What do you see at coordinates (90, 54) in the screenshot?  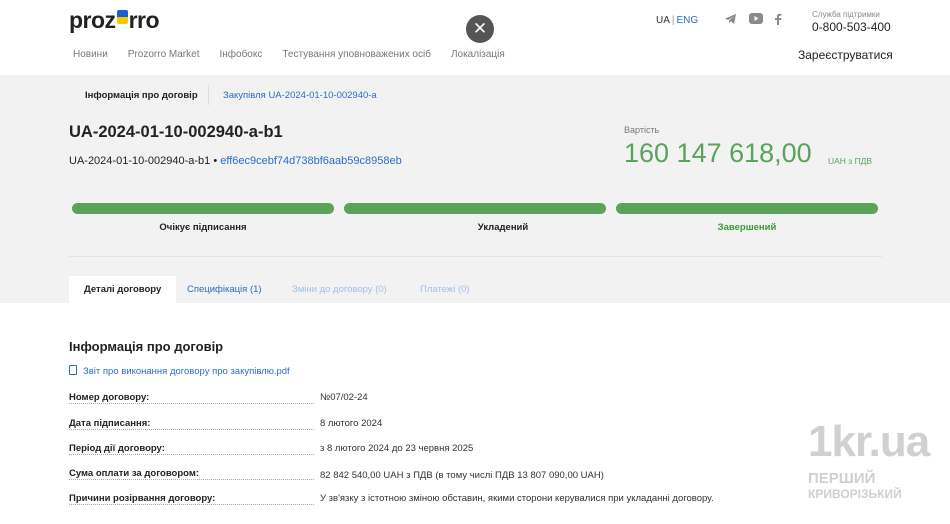 I see `nav-news: Новини` at bounding box center [90, 54].